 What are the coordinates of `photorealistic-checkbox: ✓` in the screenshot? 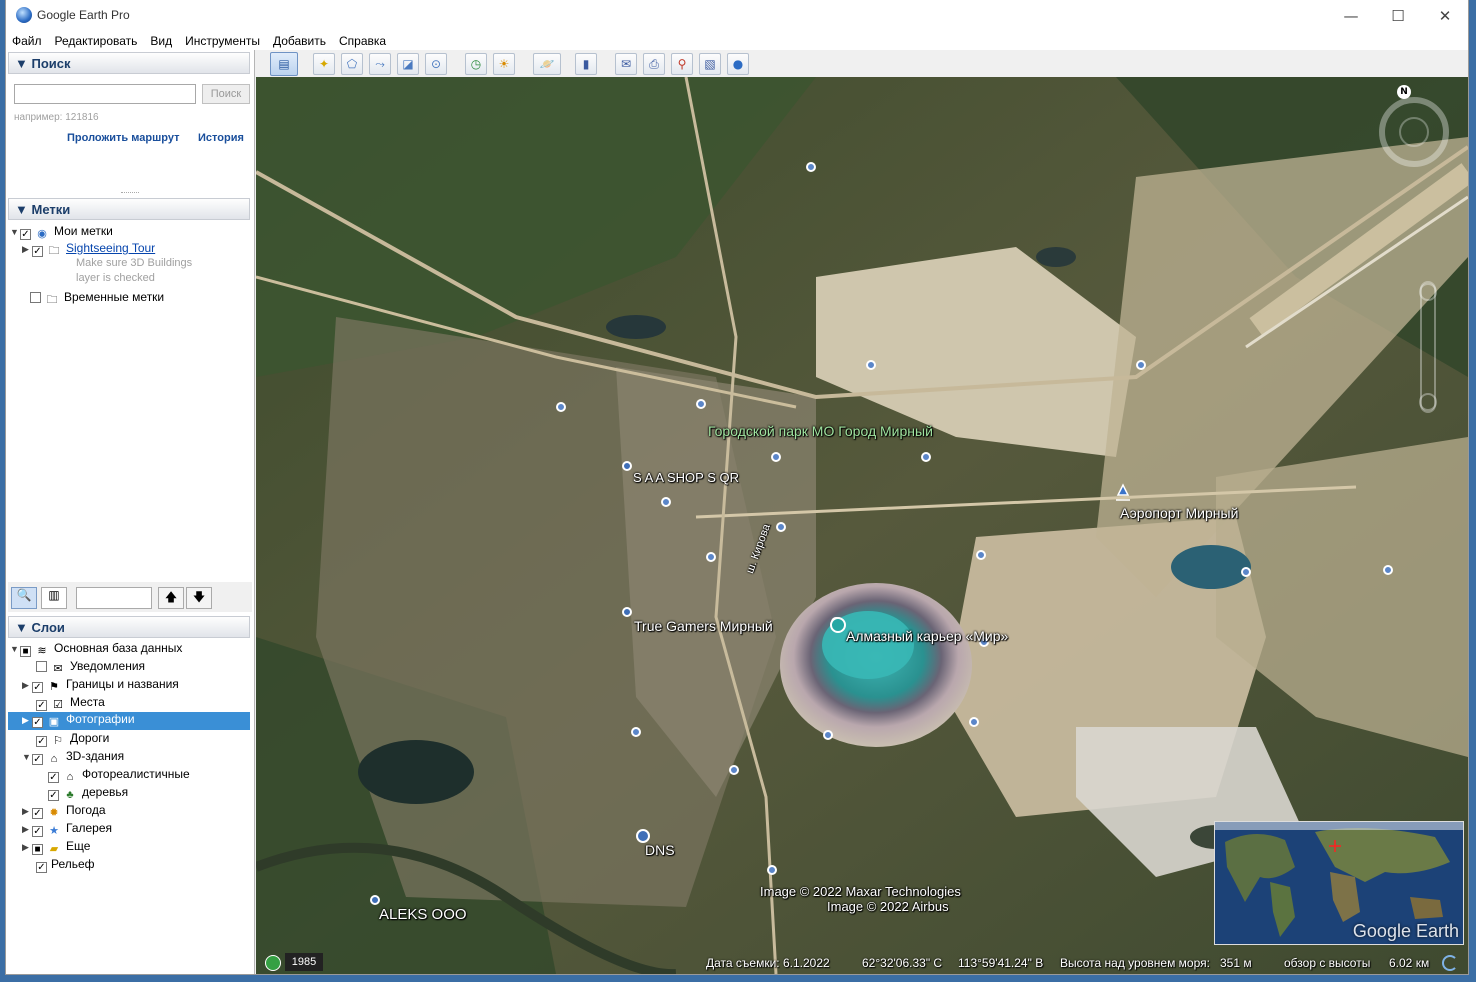 It's located at (53, 777).